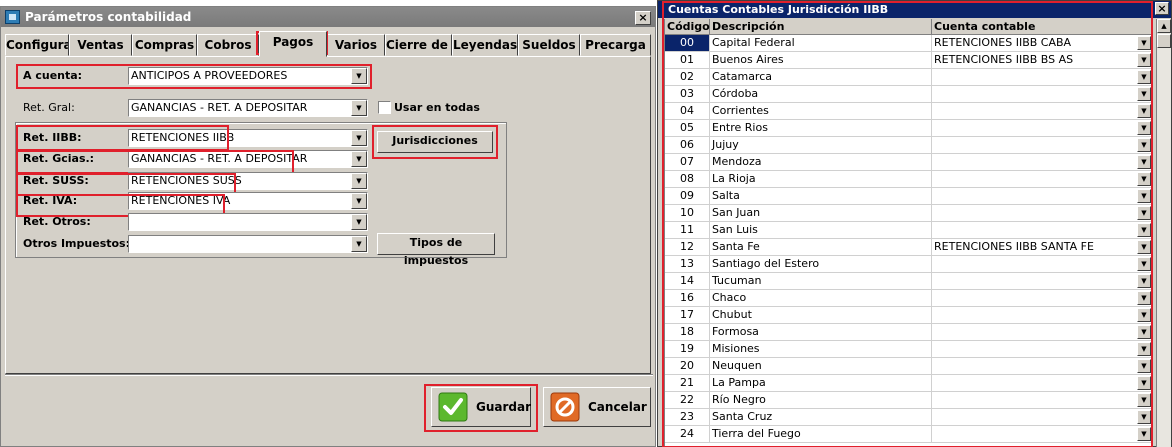 This screenshot has width=1172, height=447. What do you see at coordinates (687, 128) in the screenshot?
I see `row-code: 05` at bounding box center [687, 128].